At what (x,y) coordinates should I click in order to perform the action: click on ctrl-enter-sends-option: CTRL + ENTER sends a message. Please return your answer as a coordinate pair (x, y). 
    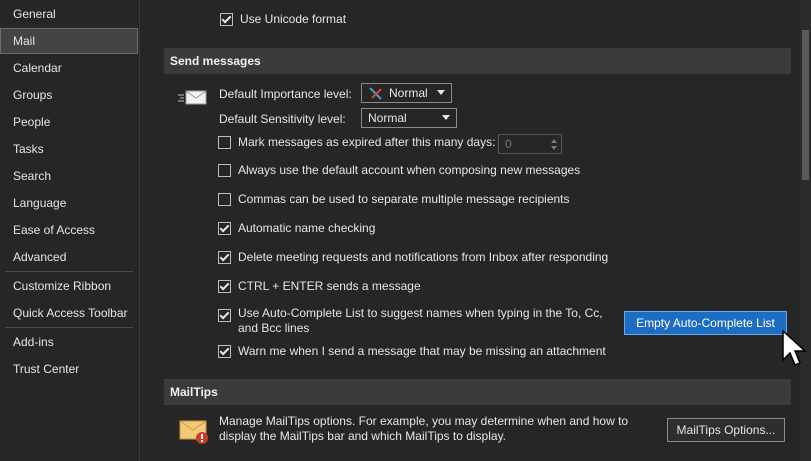
    Looking at the image, I should click on (319, 287).